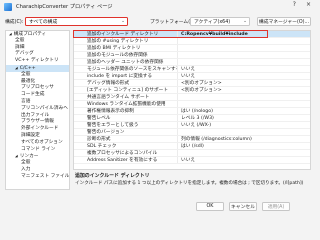 The width and height of the screenshot is (320, 240). I want to click on property-name: [エディット コンティニュ] のサポート, so click(128, 90).